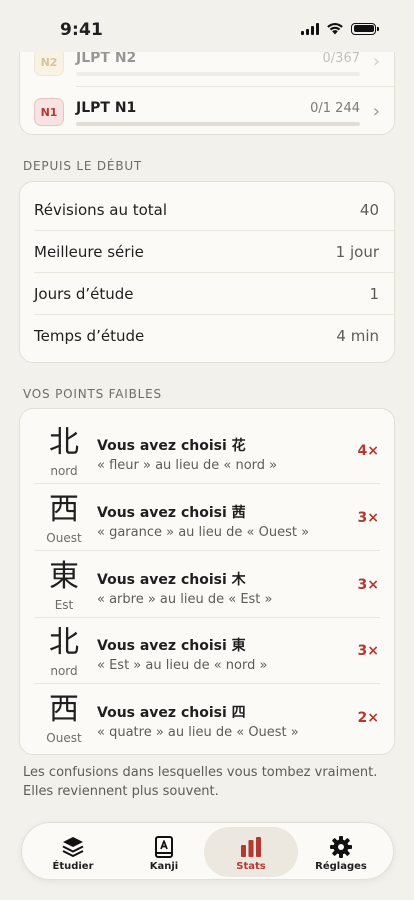 This screenshot has height=900, width=414. I want to click on bar-chart-icon, so click(251, 847).